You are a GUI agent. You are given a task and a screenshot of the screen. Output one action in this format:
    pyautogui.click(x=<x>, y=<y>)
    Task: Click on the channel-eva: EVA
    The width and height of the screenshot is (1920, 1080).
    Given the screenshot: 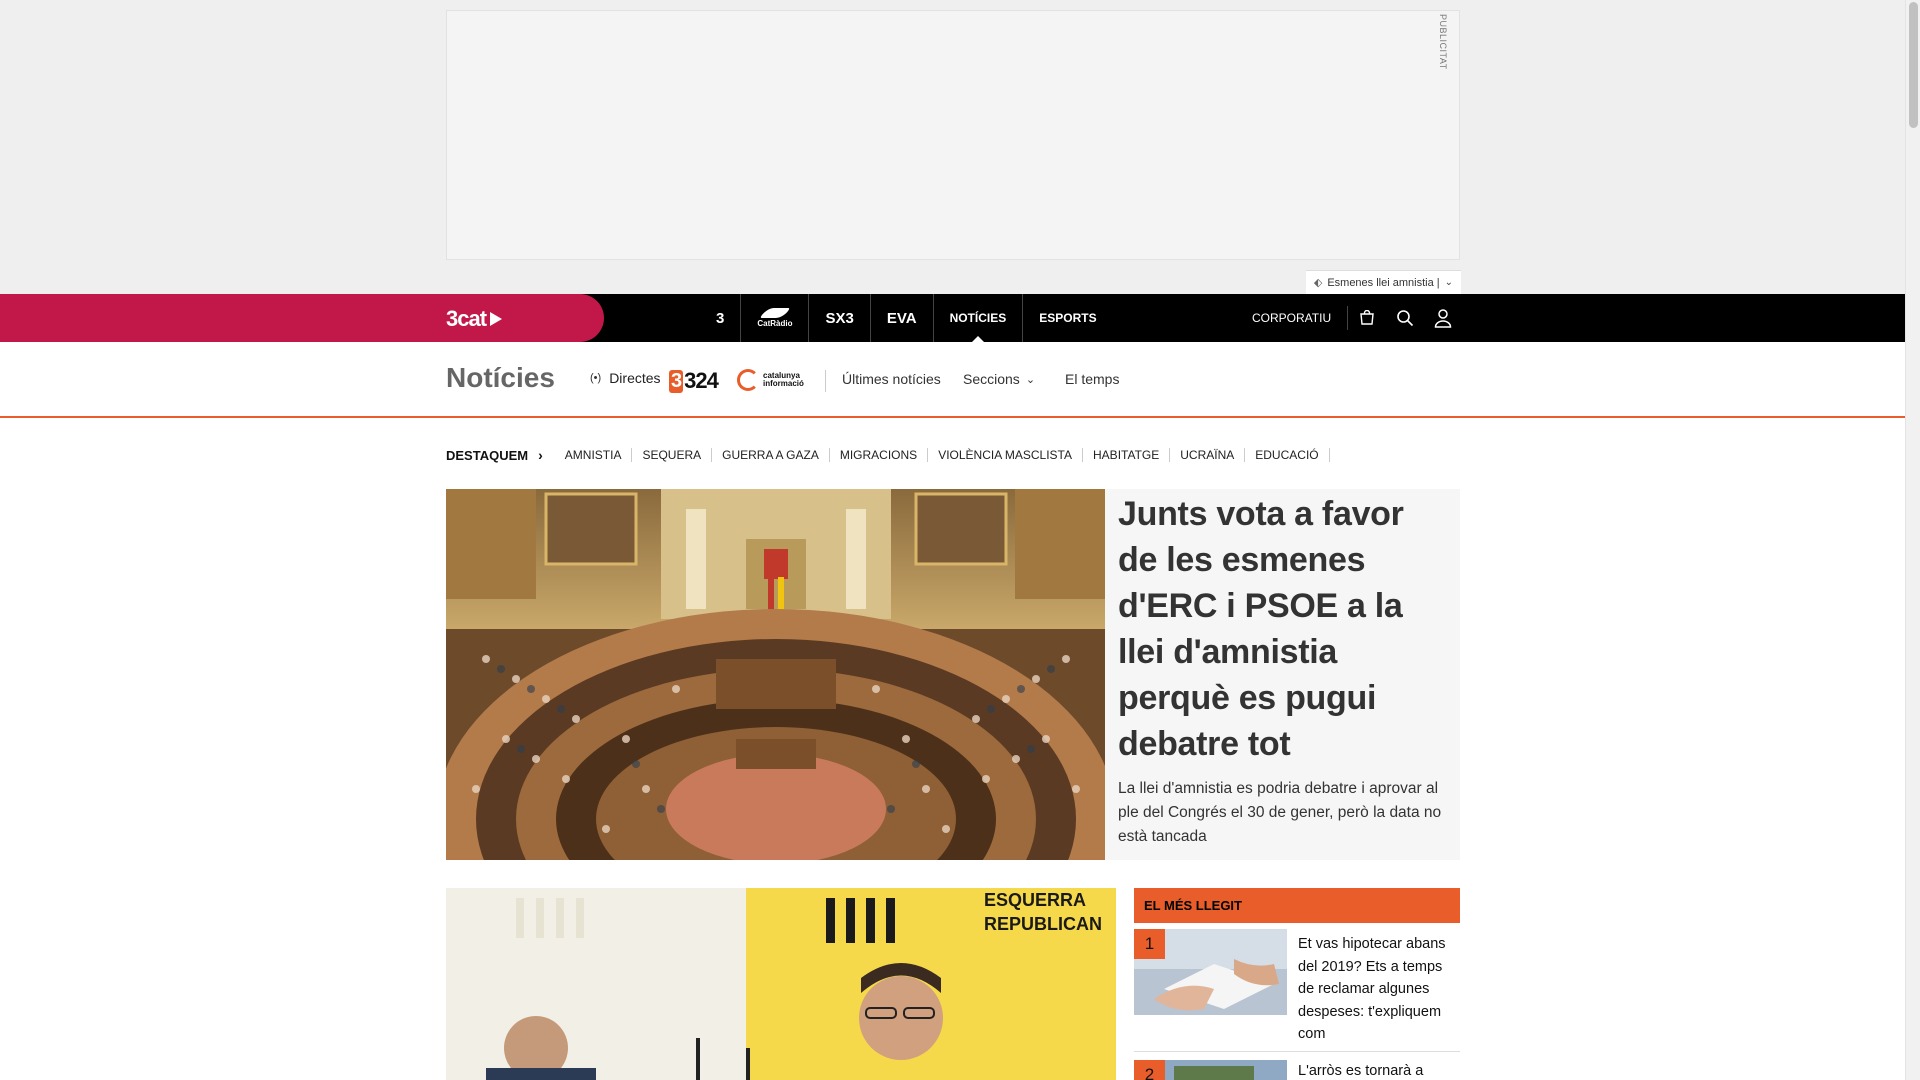 What is the action you would take?
    pyautogui.click(x=902, y=318)
    